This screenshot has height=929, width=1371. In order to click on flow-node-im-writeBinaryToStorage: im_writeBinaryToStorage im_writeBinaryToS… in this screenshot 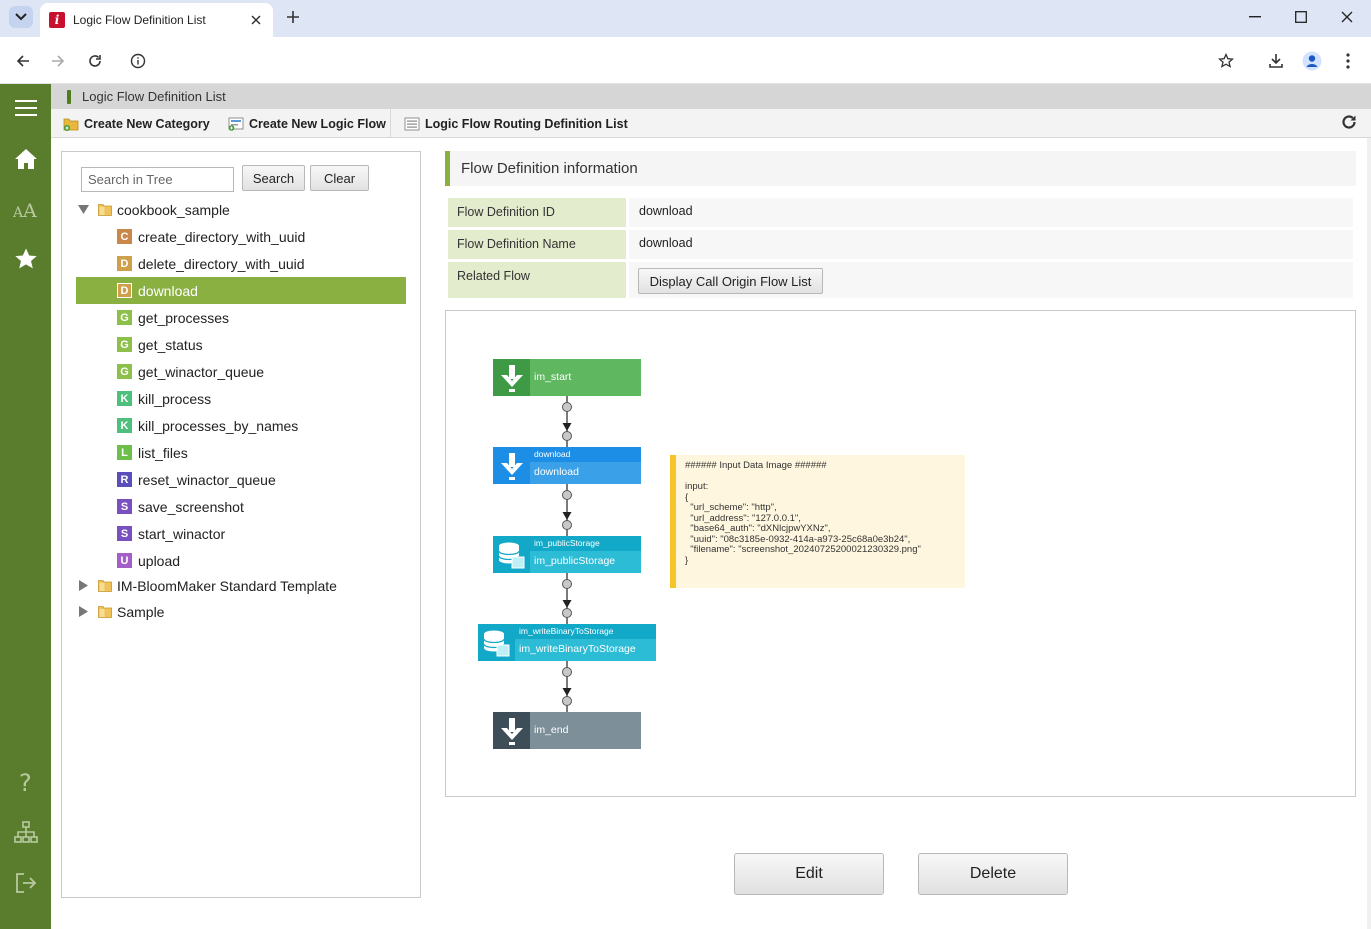, I will do `click(567, 642)`.